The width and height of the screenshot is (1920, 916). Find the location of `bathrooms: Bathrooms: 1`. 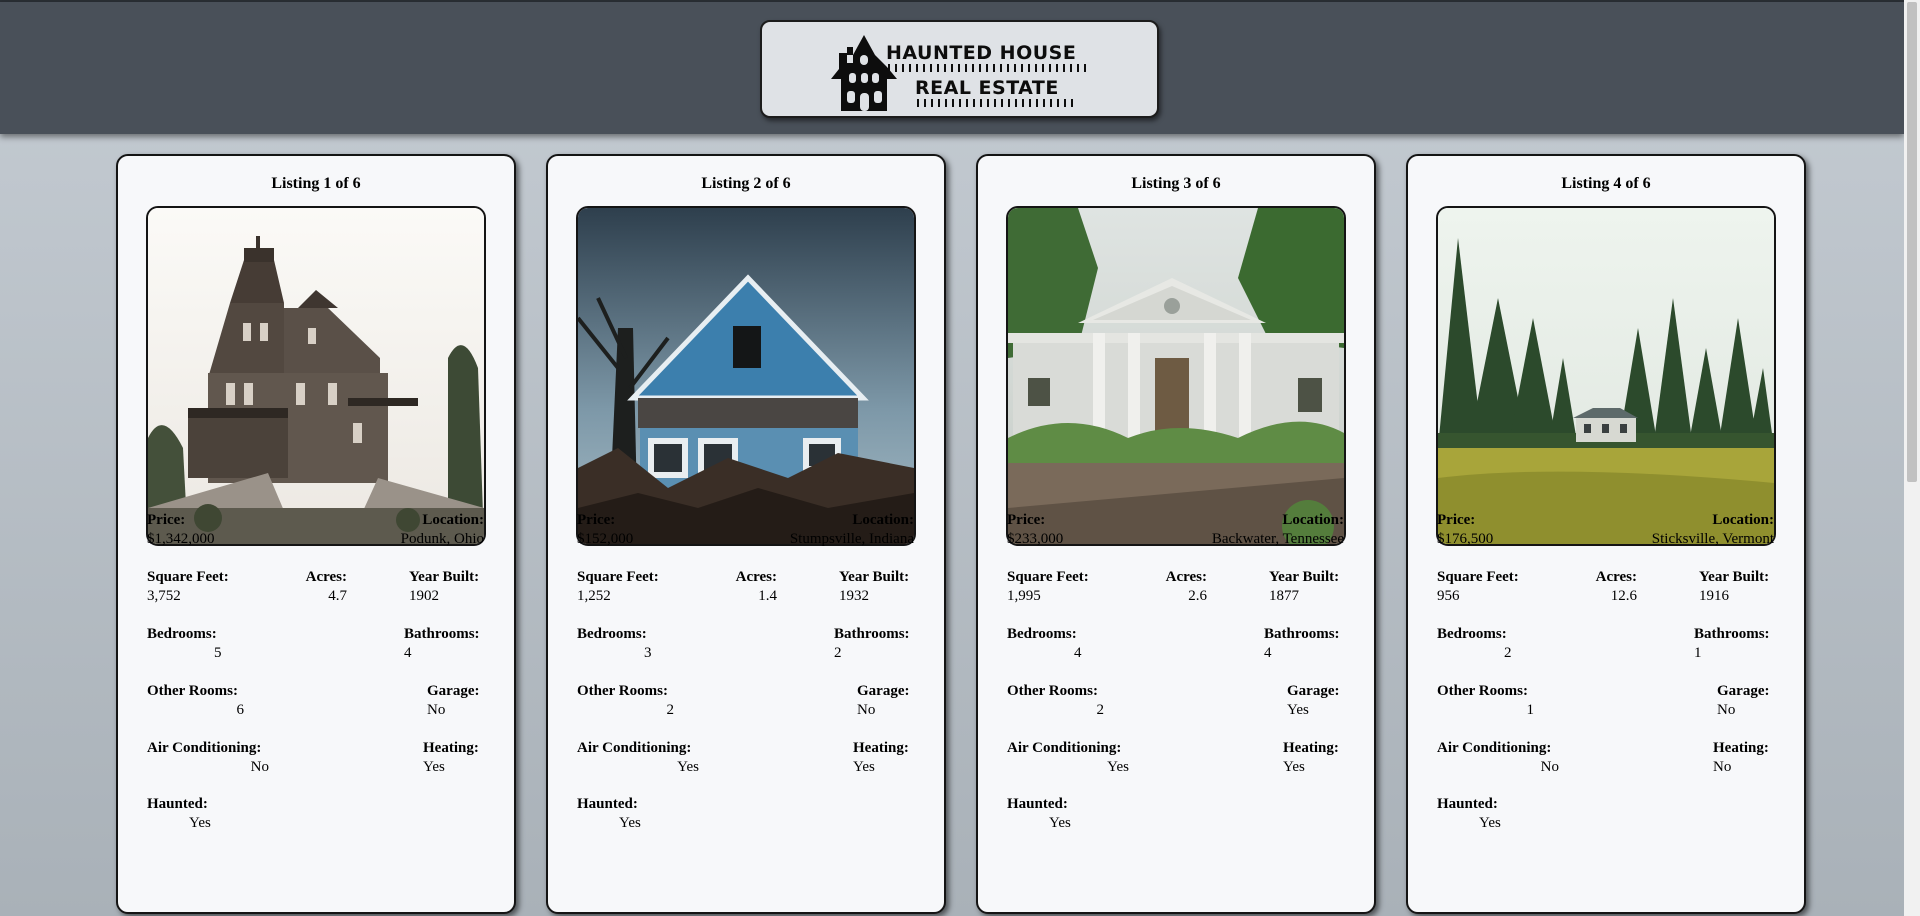

bathrooms: Bathrooms: 1 is located at coordinates (1732, 644).